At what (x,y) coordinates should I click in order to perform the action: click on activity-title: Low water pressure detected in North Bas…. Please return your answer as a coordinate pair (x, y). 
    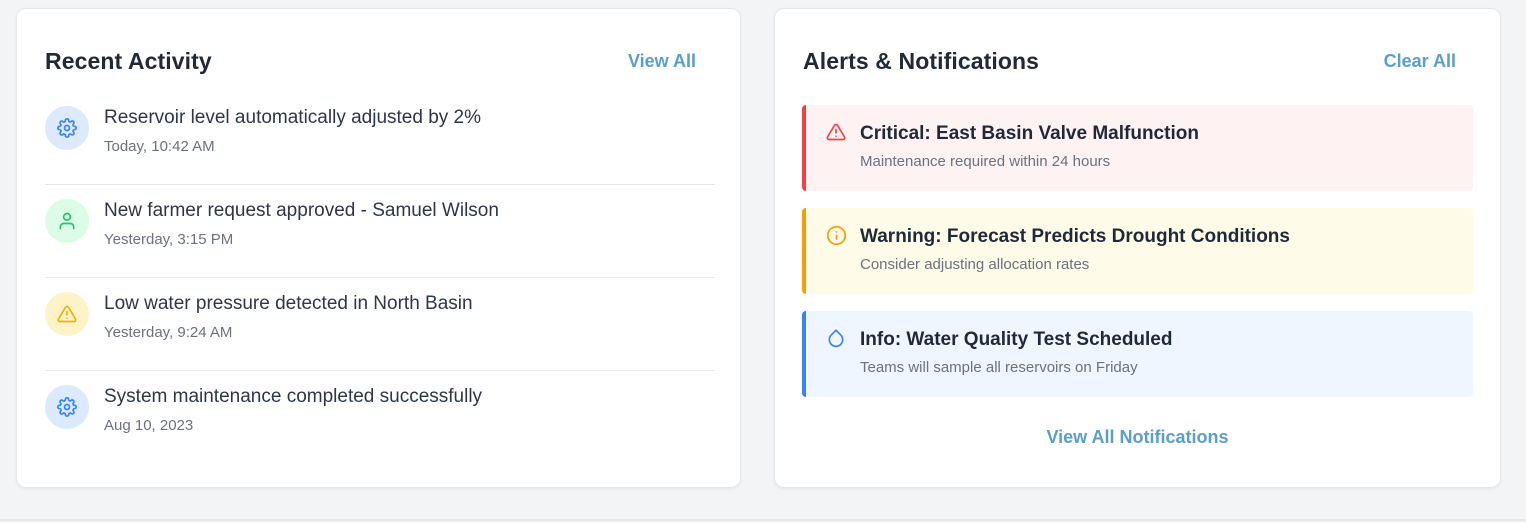
    Looking at the image, I should click on (288, 303).